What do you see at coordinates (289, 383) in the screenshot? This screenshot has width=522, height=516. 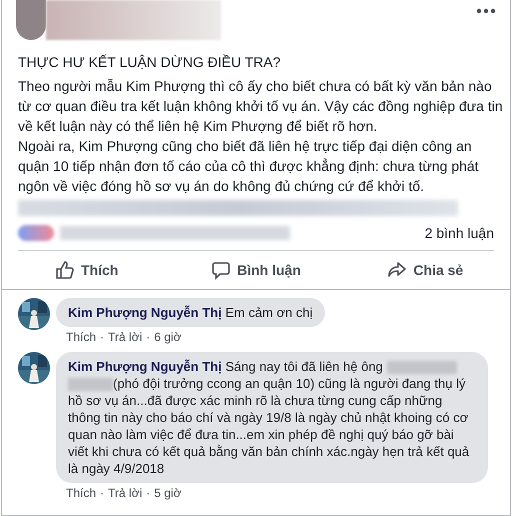 I see `comment-text: (phó đội trưởng ccong an quận 10) cũng là người đang thụ lý` at bounding box center [289, 383].